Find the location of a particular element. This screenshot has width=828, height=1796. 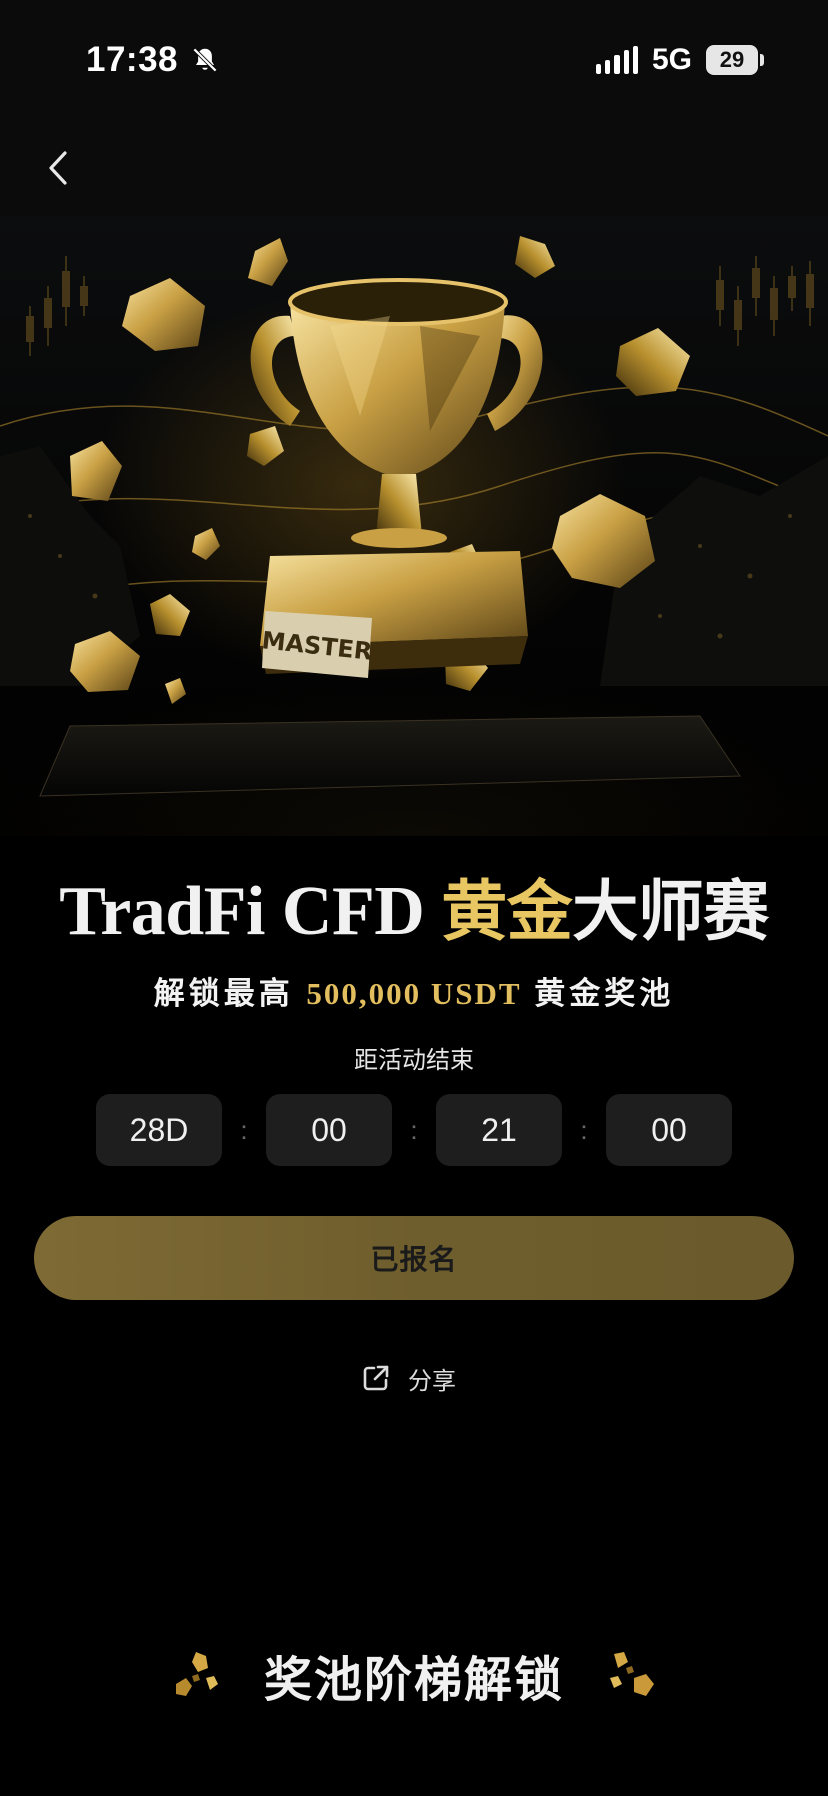

back-button is located at coordinates (58, 168).